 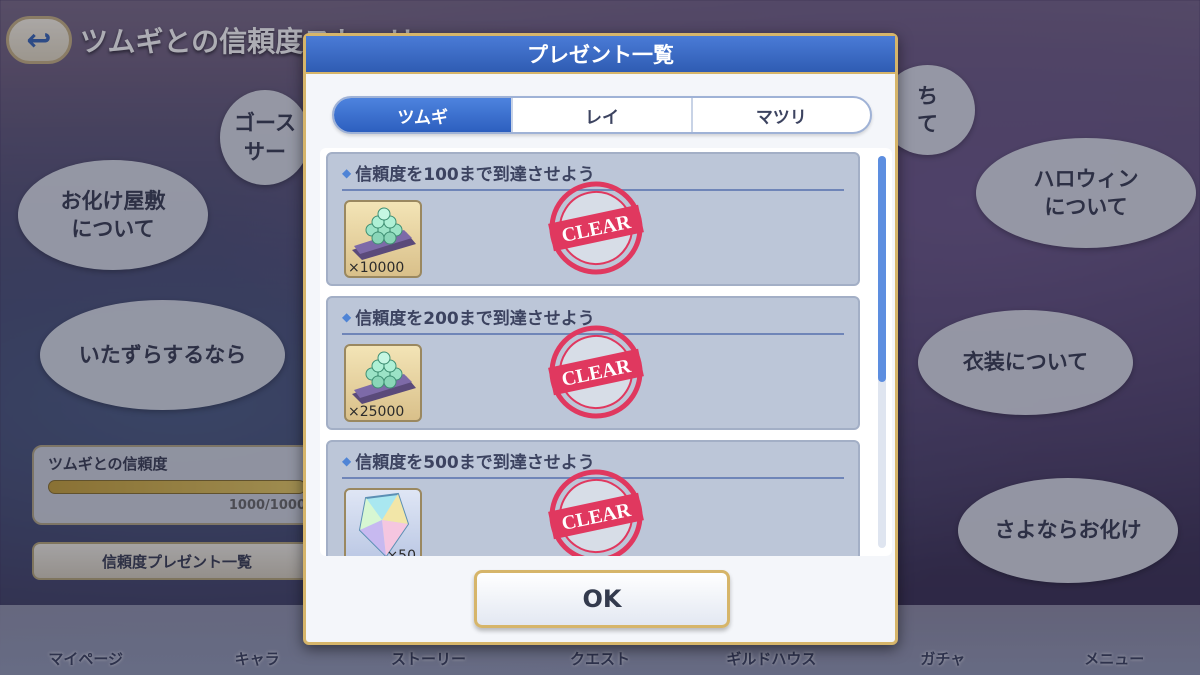 I want to click on character-tabs: ツムギ レイ マツリ, so click(x=602, y=115).